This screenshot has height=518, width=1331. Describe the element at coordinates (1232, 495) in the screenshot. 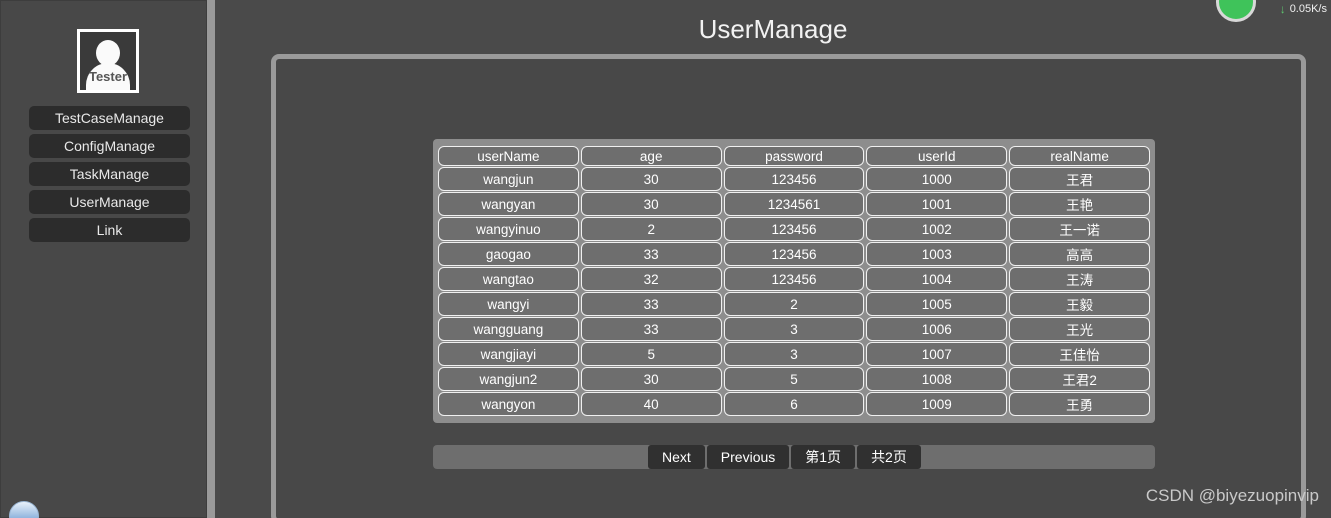

I see `watermark-label: CSDN @biyezuopinvip` at that location.